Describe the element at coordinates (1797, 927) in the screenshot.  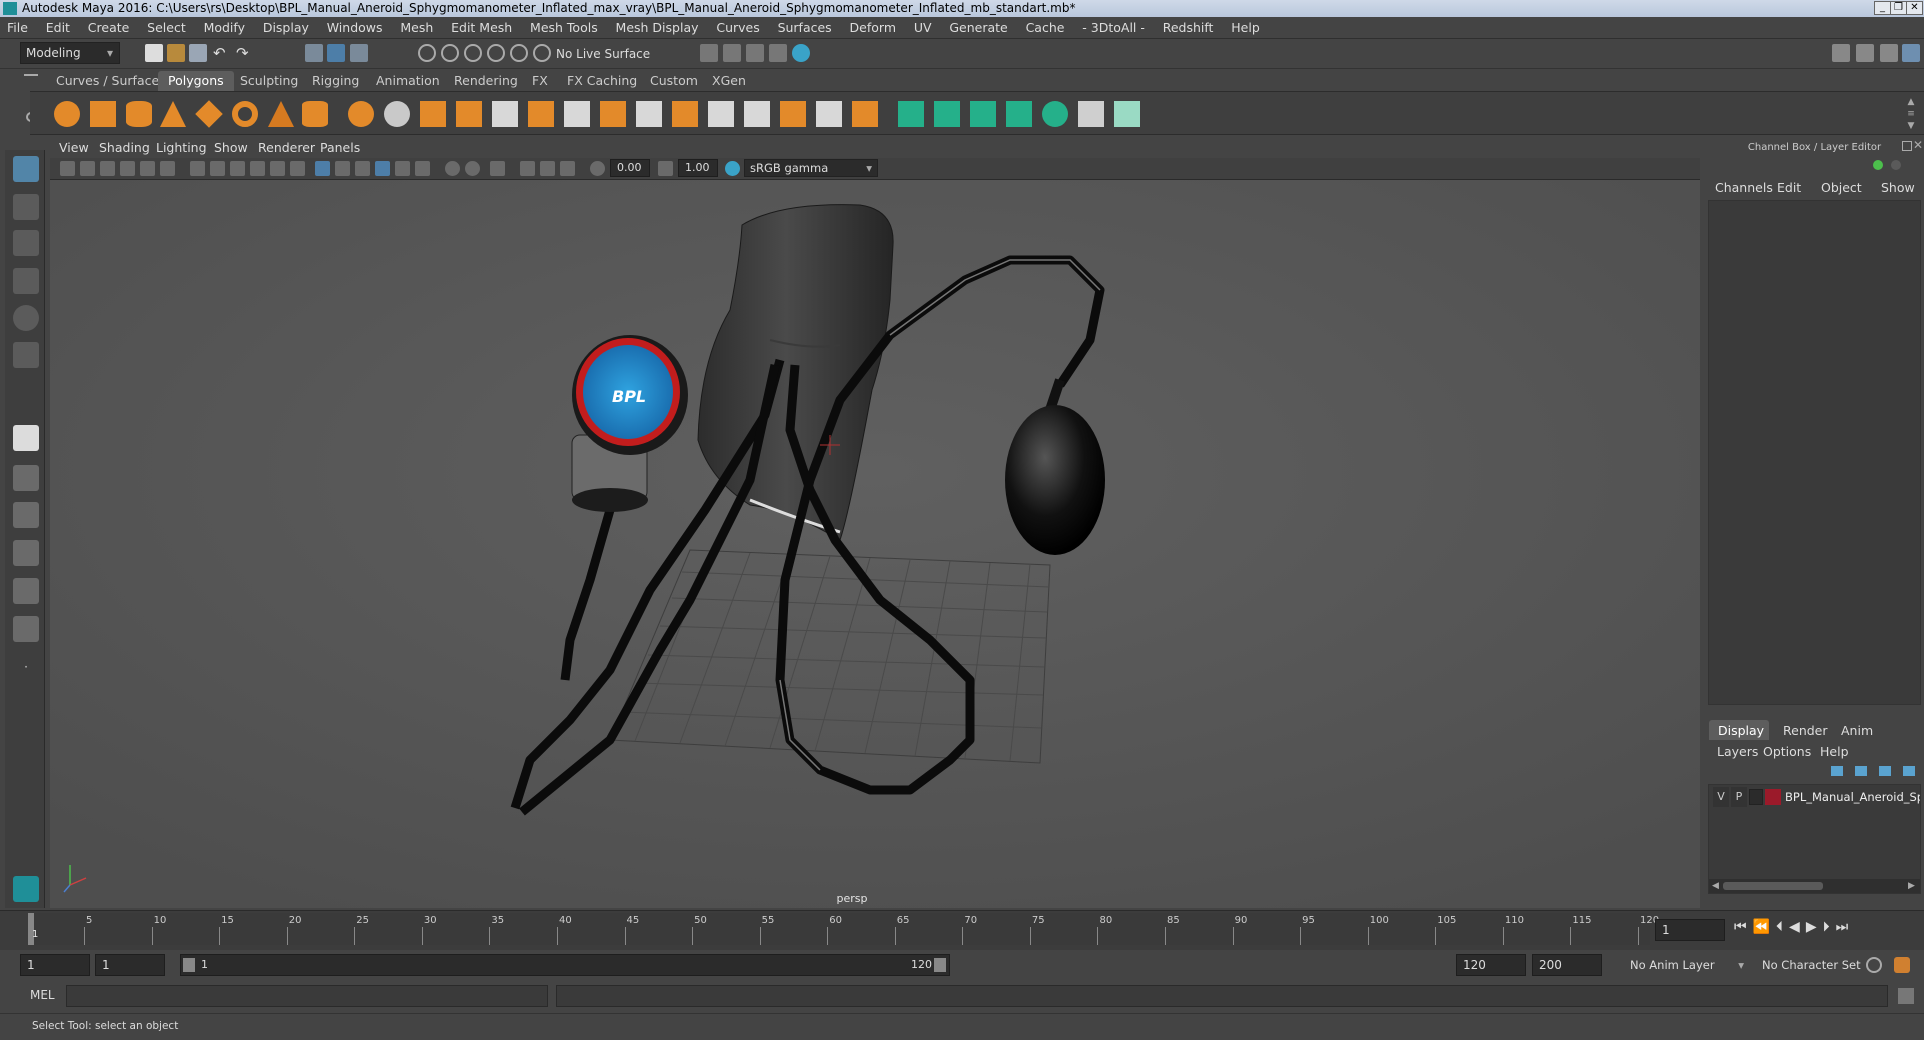
I see `play-backward-icon: ◀` at that location.